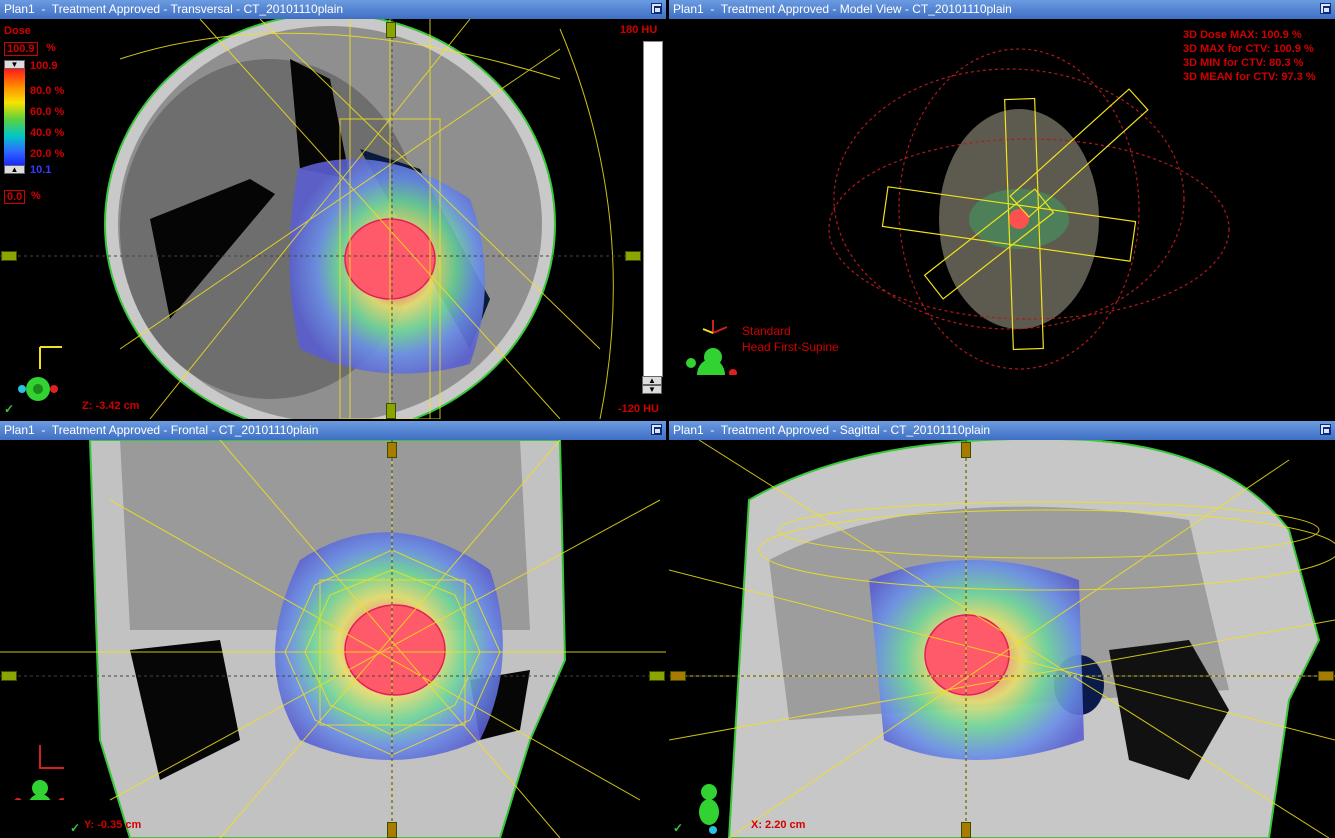  What do you see at coordinates (47, 112) in the screenshot?
I see `scale-tick-60: 60.0 %` at bounding box center [47, 112].